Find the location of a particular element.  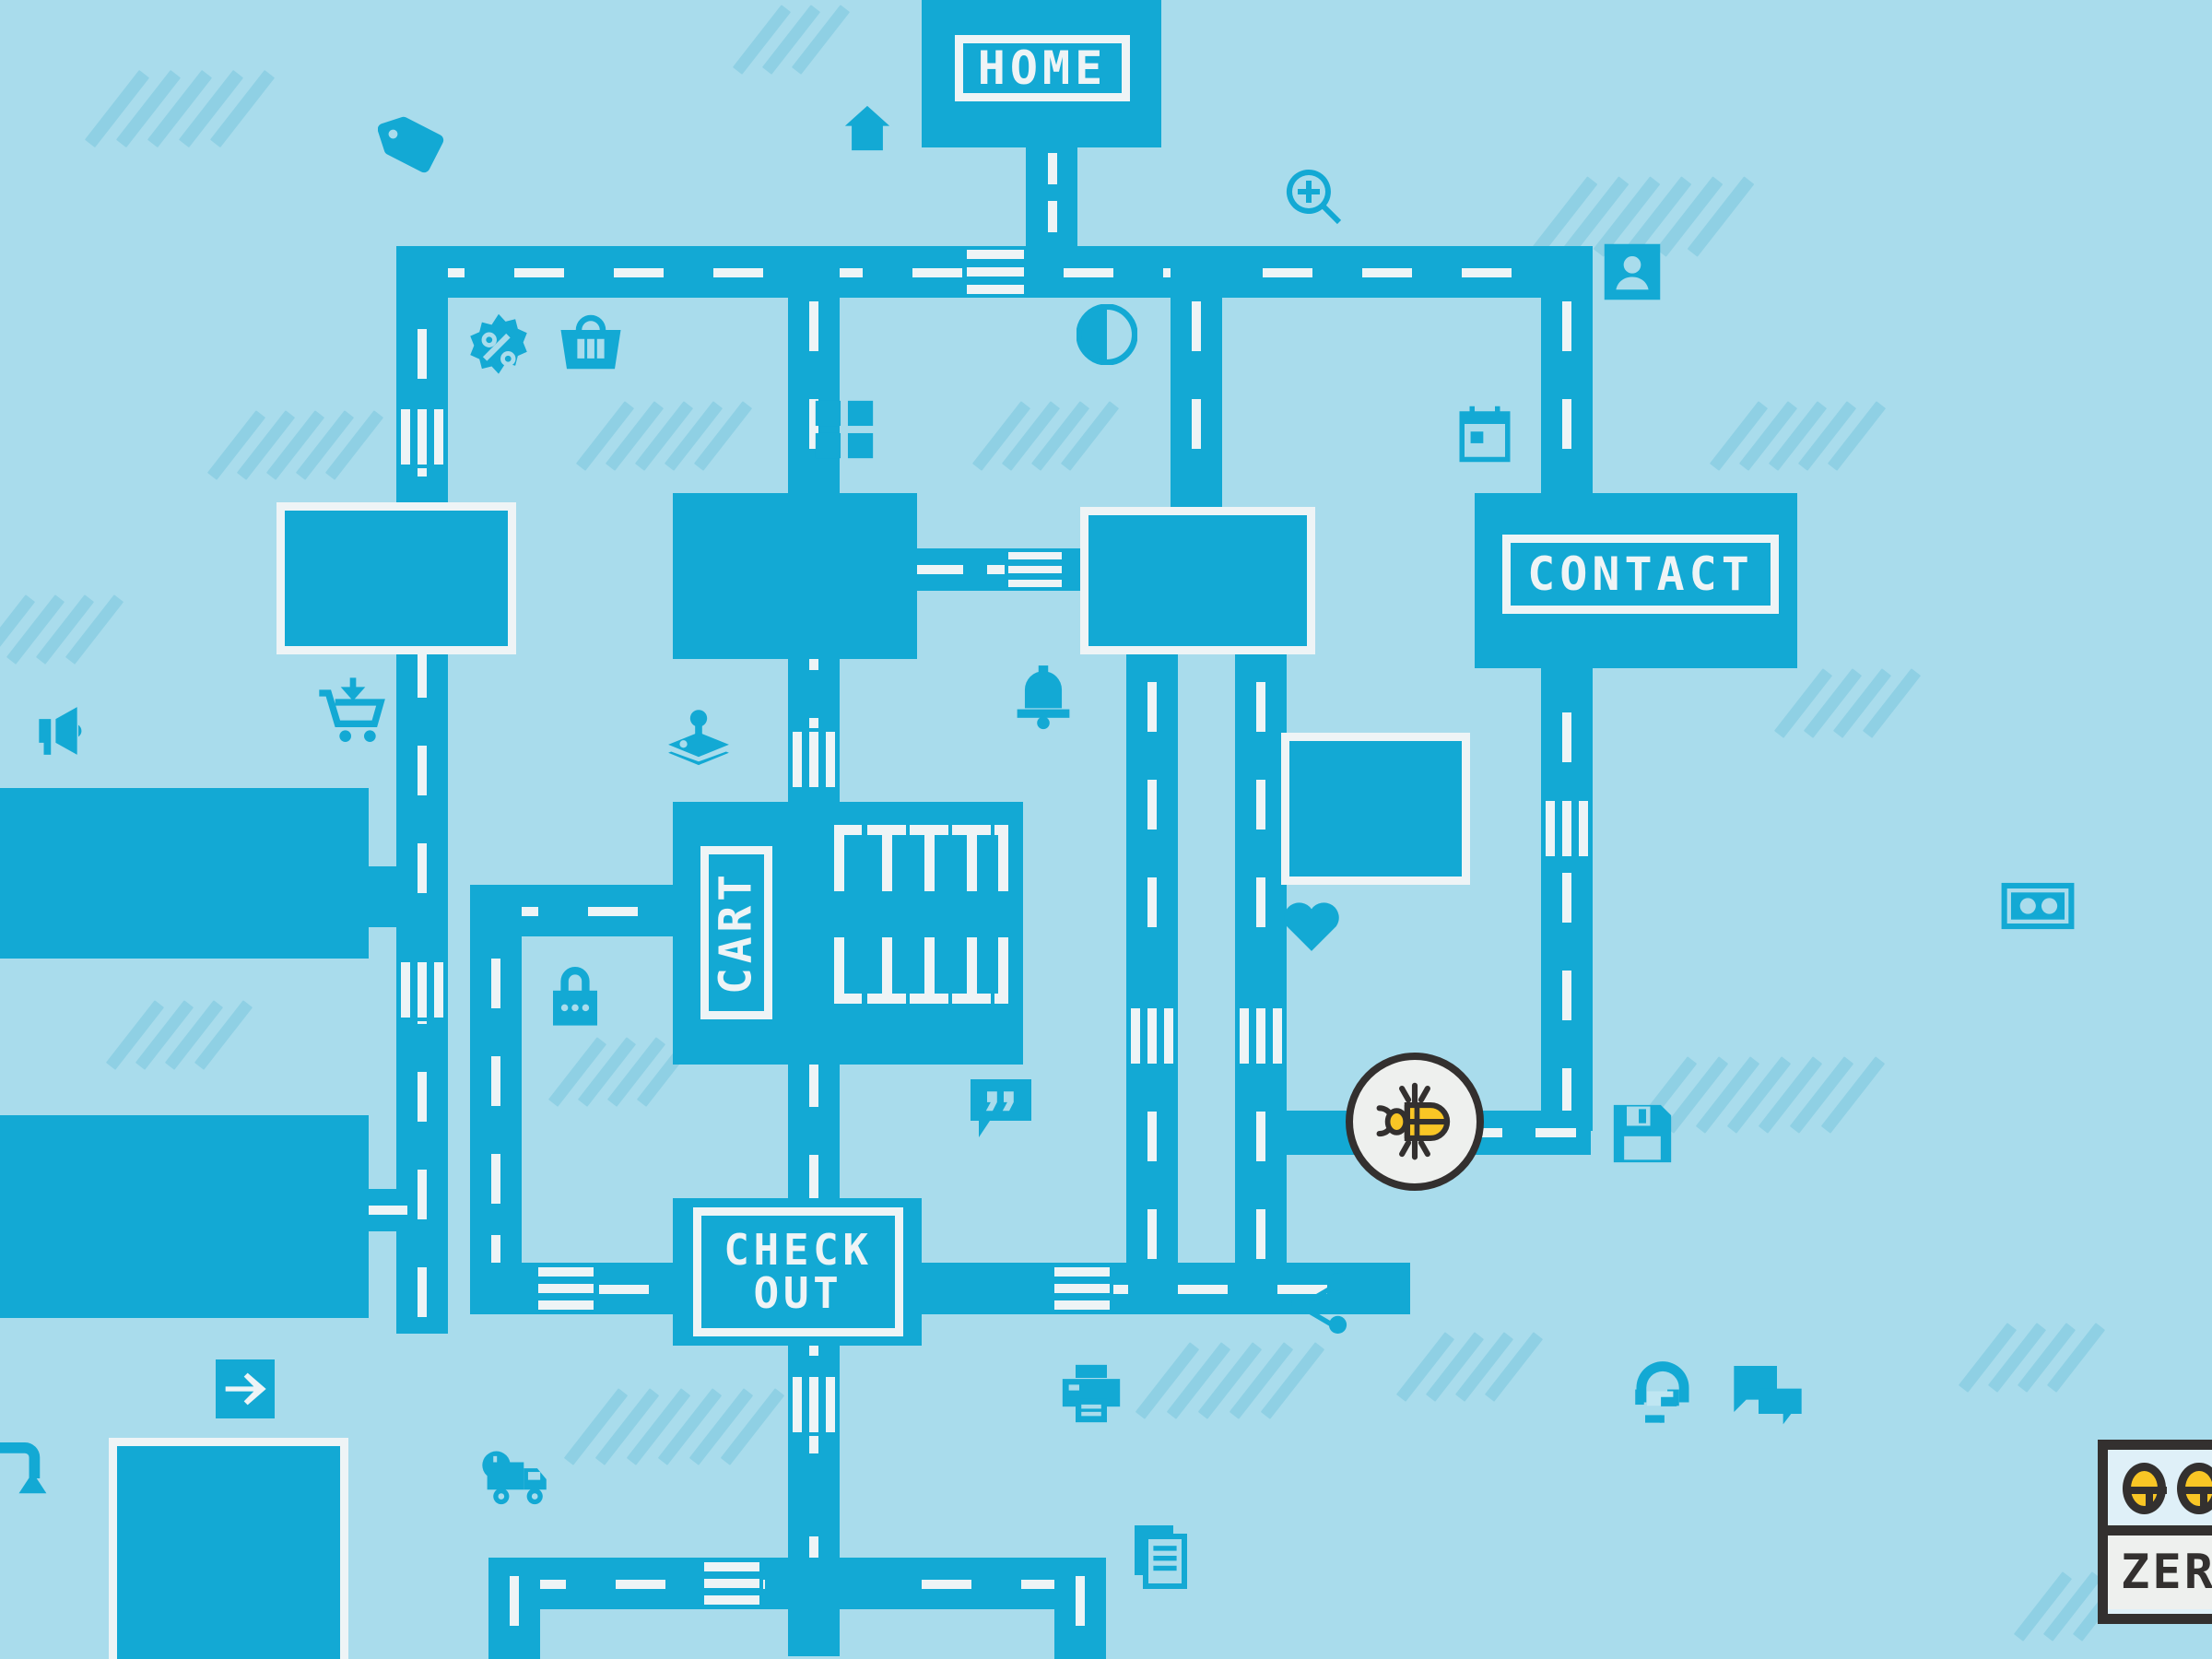

score-label: ZERO is located at coordinates (2160, 1567).